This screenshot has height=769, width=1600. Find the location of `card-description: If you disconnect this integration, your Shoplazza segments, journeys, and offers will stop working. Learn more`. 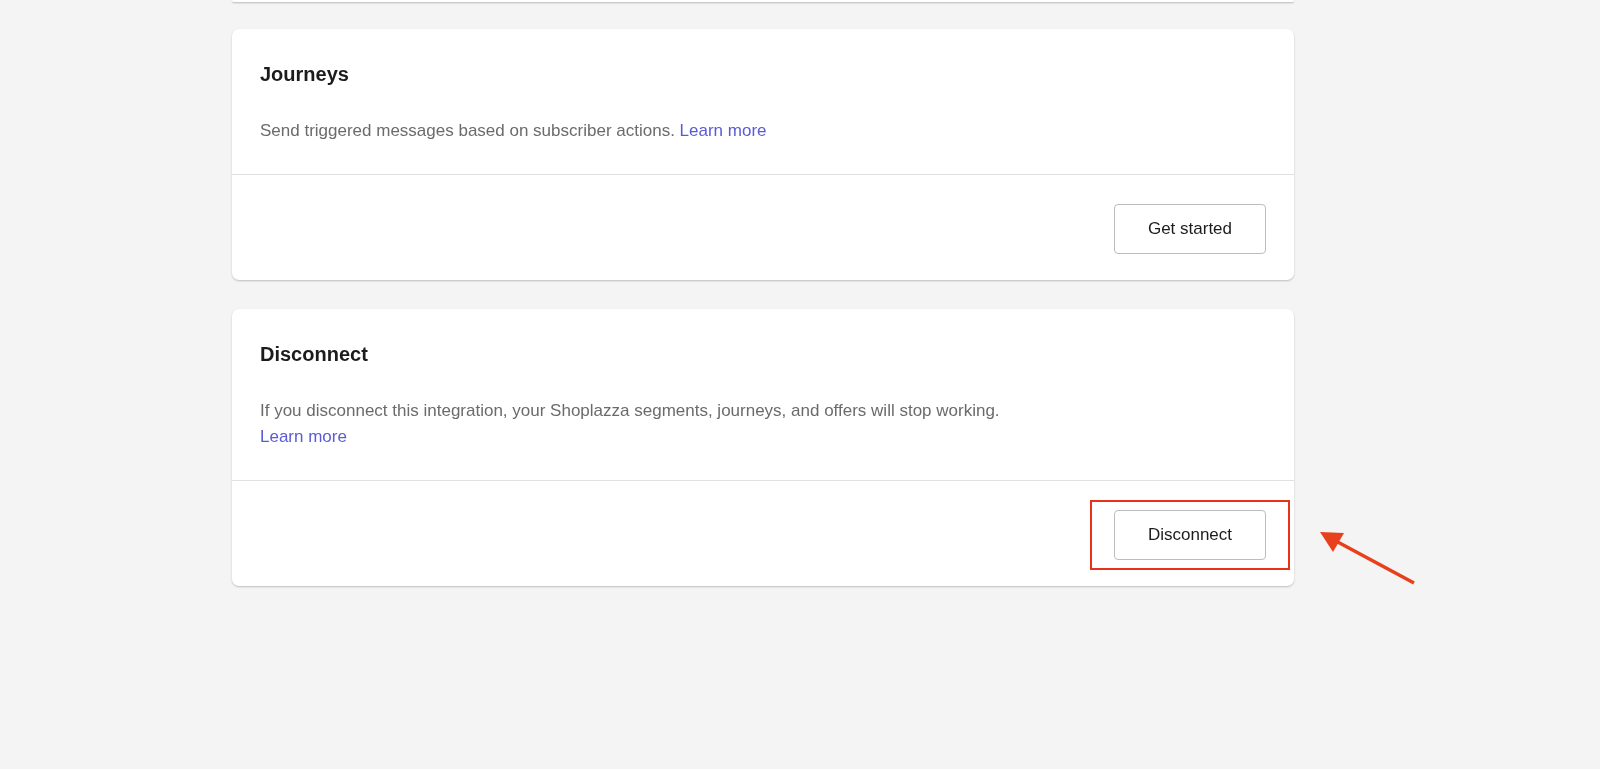

card-description: If you disconnect this integration, your Shoplazza segments, journeys, and offers will stop working. Learn more is located at coordinates (630, 424).